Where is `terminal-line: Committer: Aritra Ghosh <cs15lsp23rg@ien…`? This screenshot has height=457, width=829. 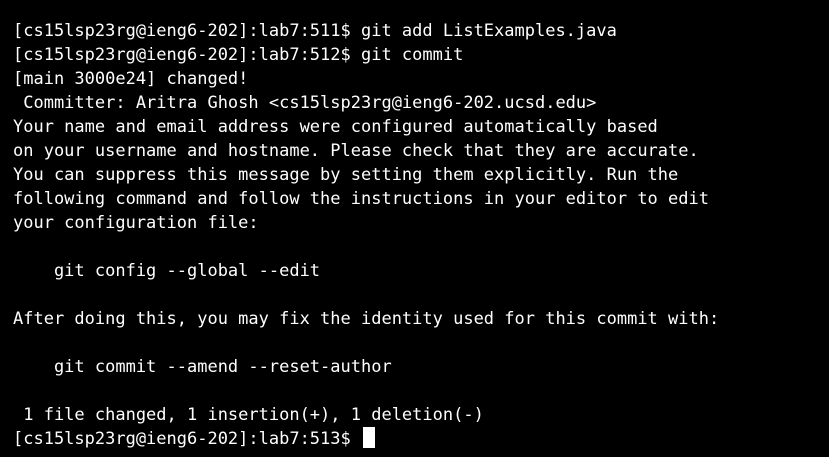 terminal-line: Committer: Aritra Ghosh <cs15lsp23rg@ien… is located at coordinates (305, 103).